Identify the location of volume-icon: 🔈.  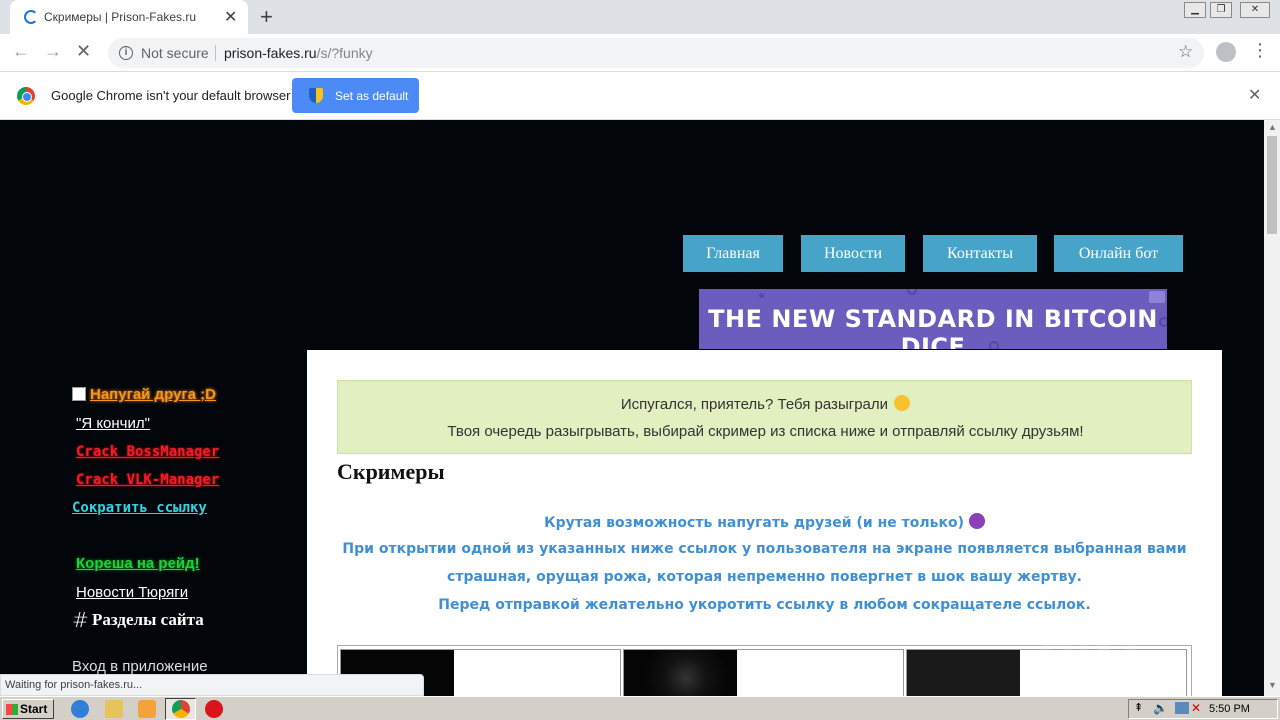
(1160, 708).